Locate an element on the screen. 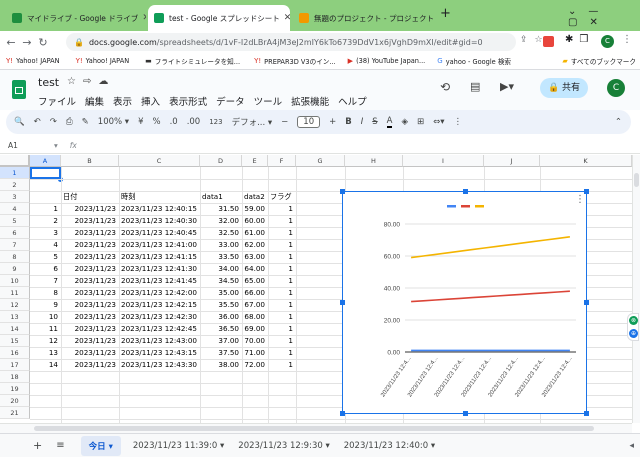 This screenshot has width=640, height=457. menu-format: 表示形式 is located at coordinates (188, 102).